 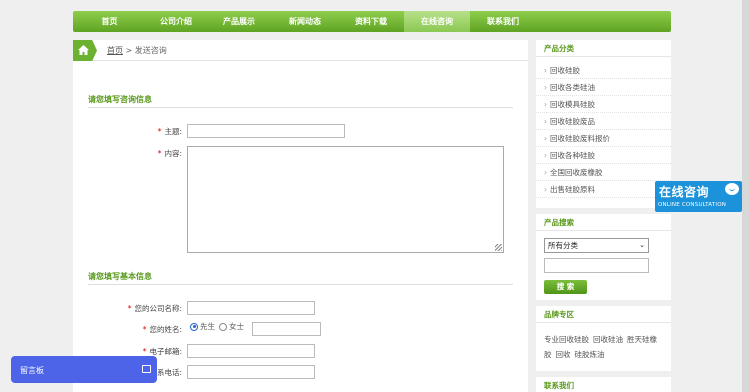 What do you see at coordinates (150, 50) in the screenshot?
I see `breadcrumb-current: 发送咨询` at bounding box center [150, 50].